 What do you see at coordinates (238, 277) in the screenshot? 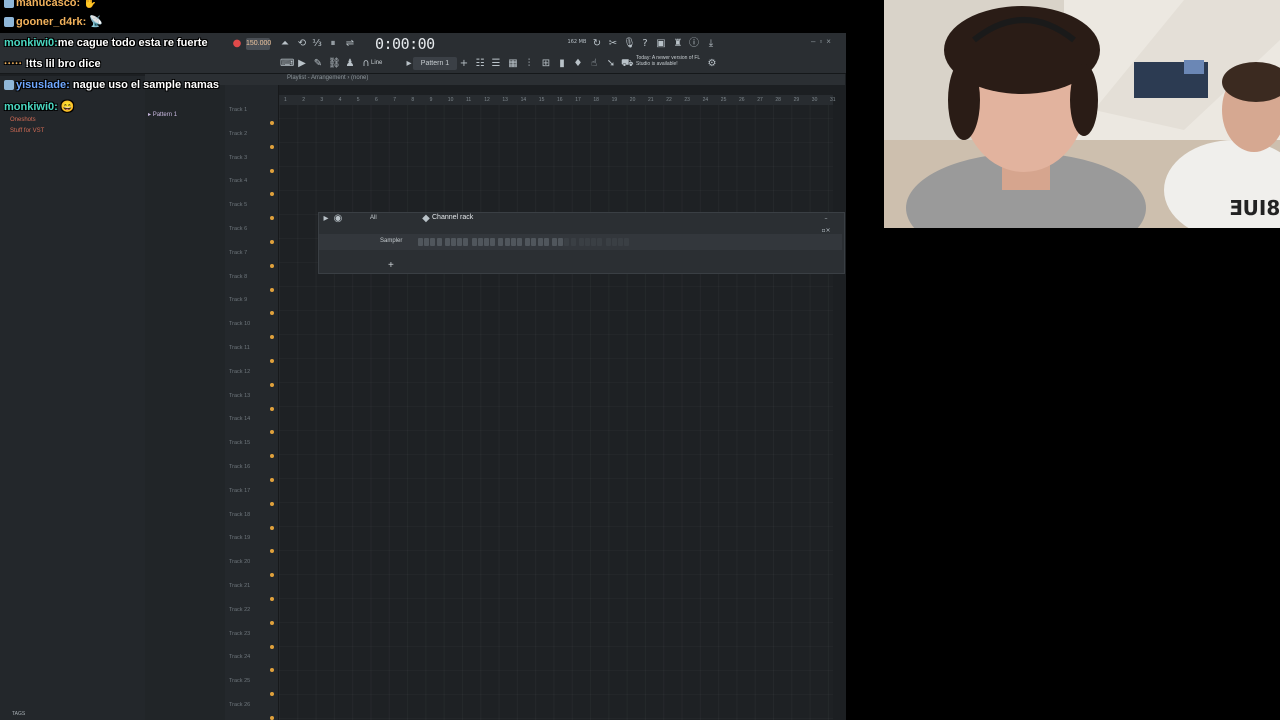
I see `track-label: Track 8` at bounding box center [238, 277].